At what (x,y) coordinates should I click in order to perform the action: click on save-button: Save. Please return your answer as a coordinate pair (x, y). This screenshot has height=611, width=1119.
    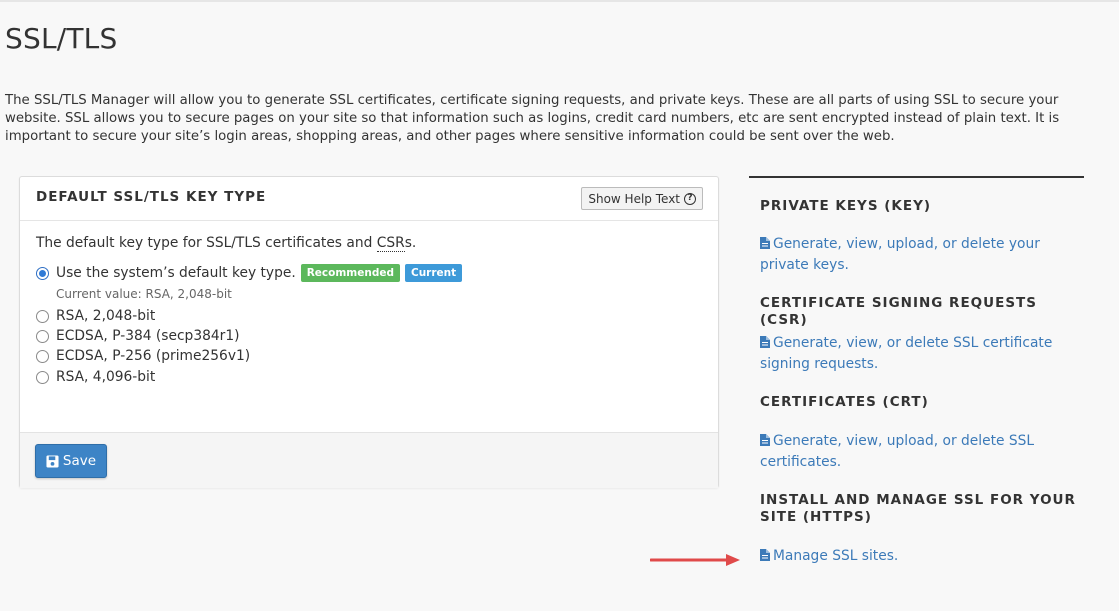
    Looking at the image, I should click on (71, 461).